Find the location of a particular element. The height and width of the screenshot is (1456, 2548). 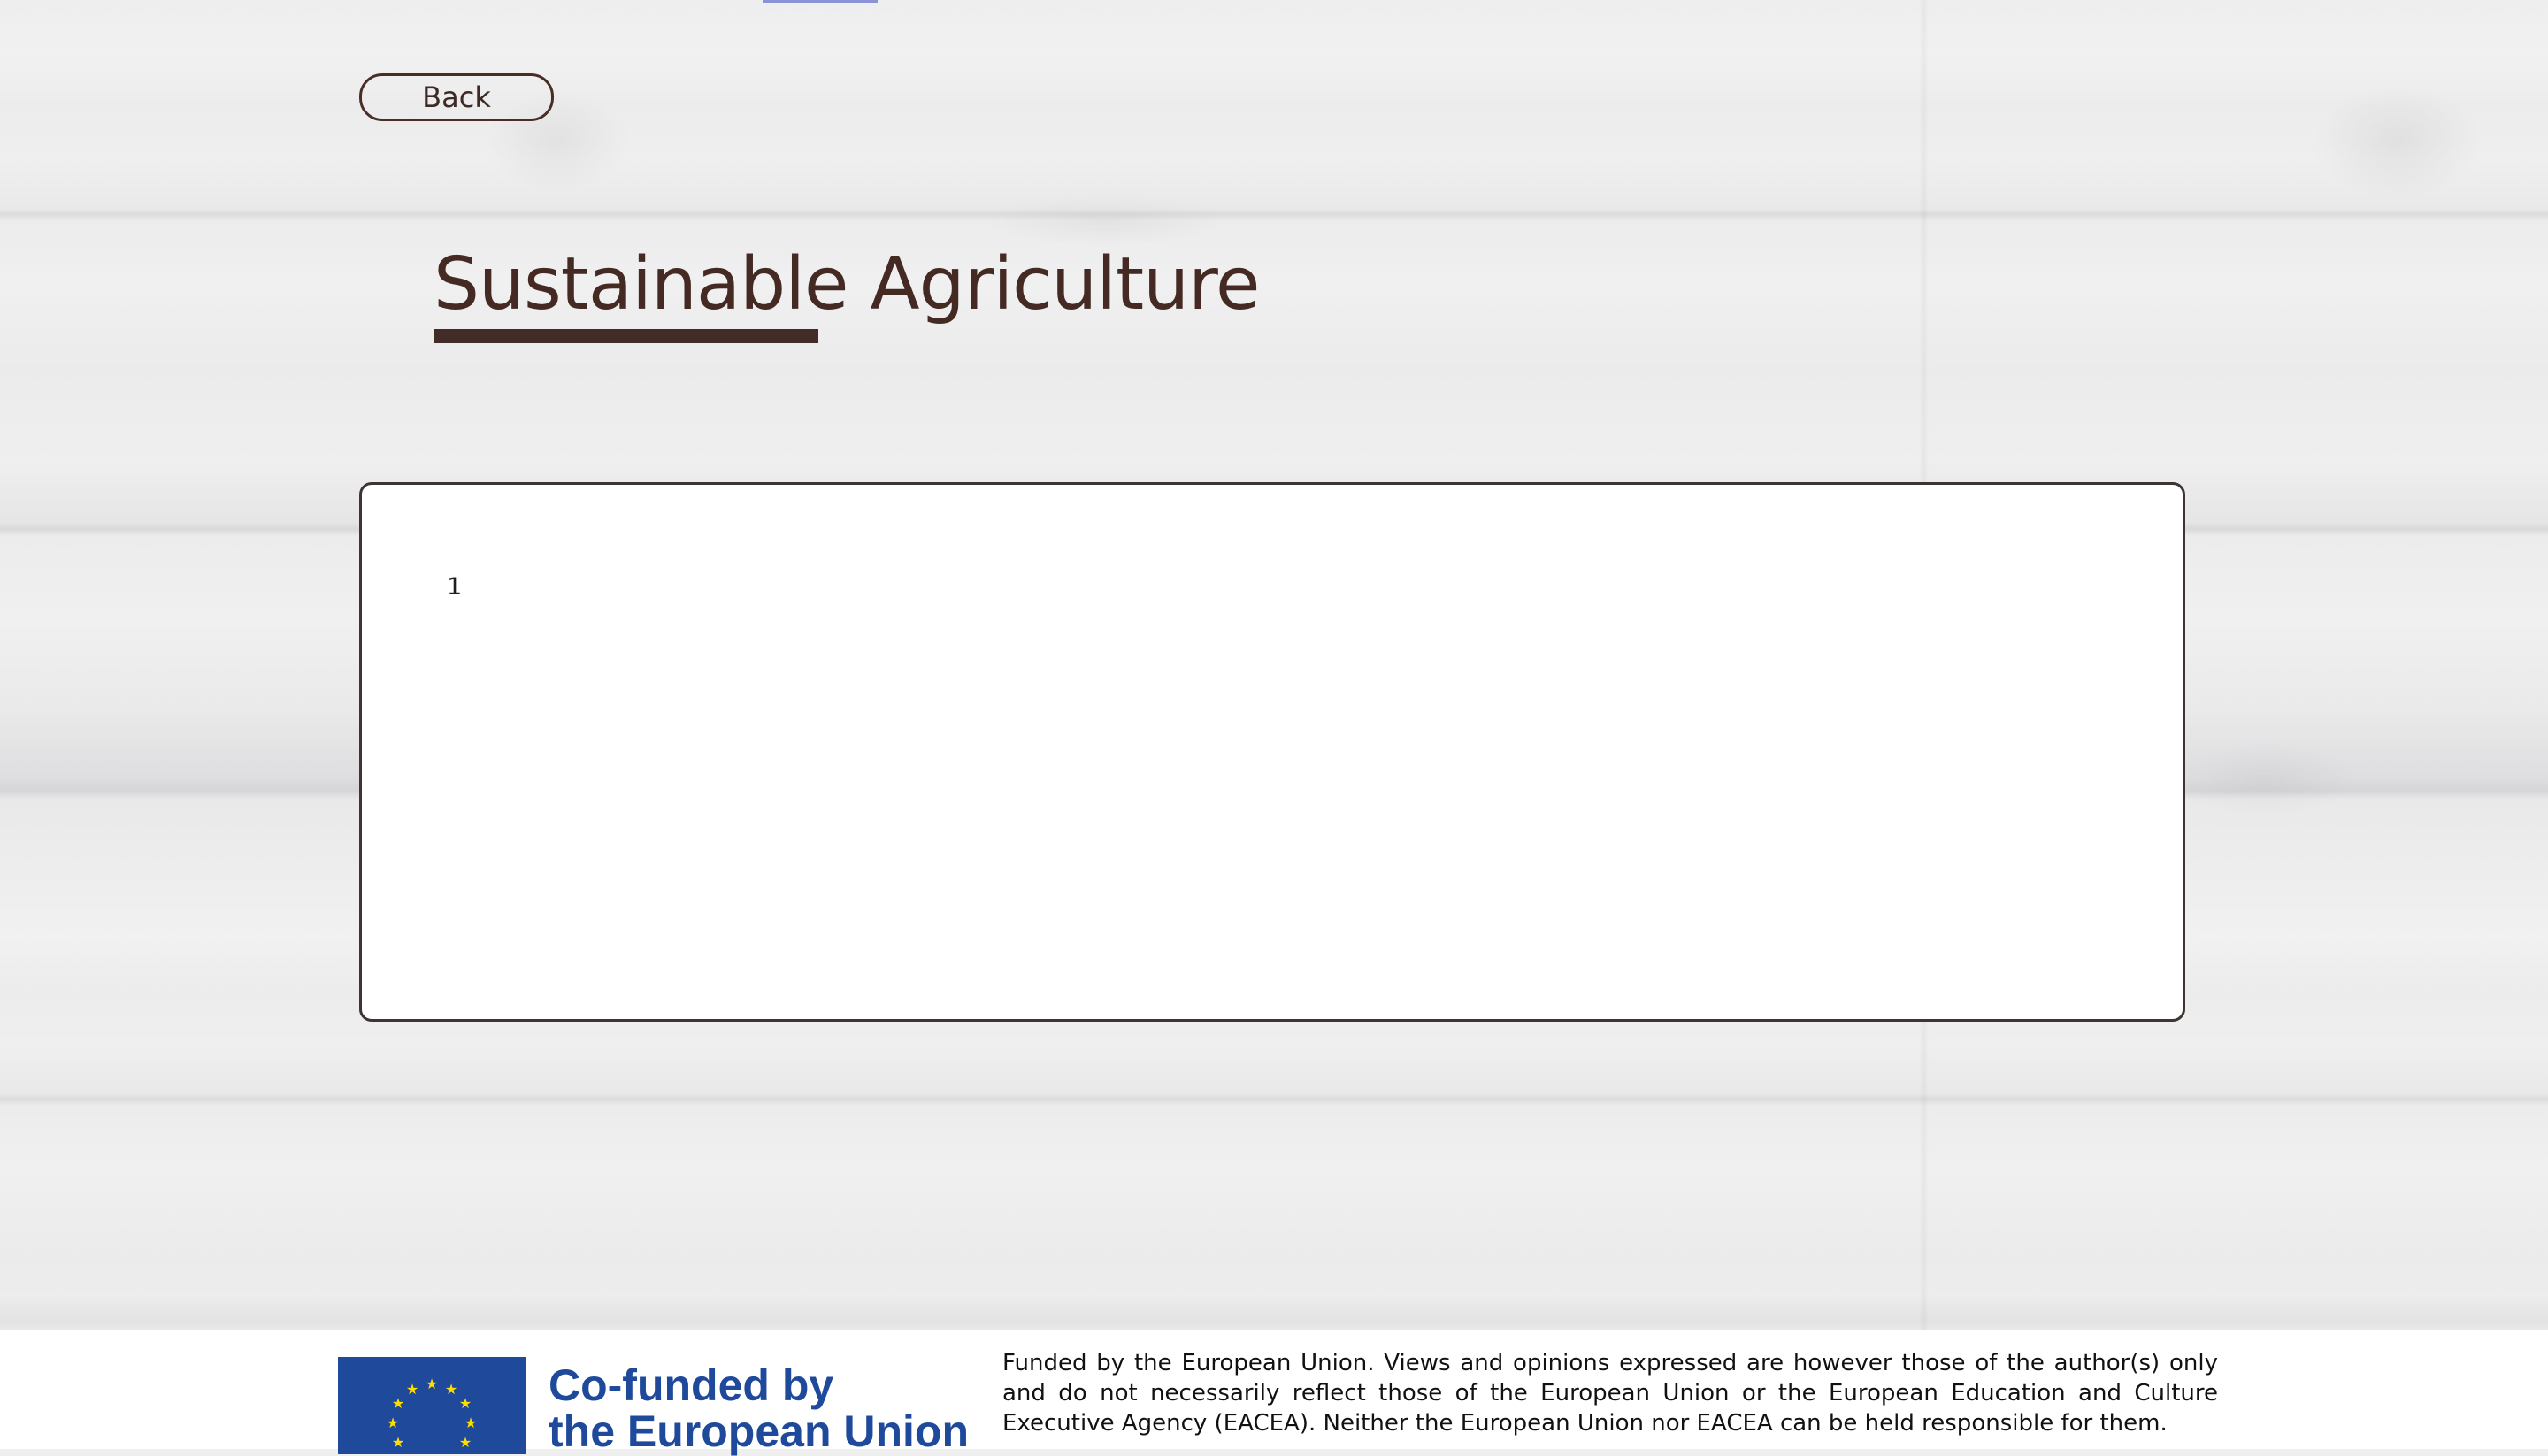

eu-stars-icon: ★ ★ ★ ★ ★ ★ ★ ★ ★ is located at coordinates (432, 1413).